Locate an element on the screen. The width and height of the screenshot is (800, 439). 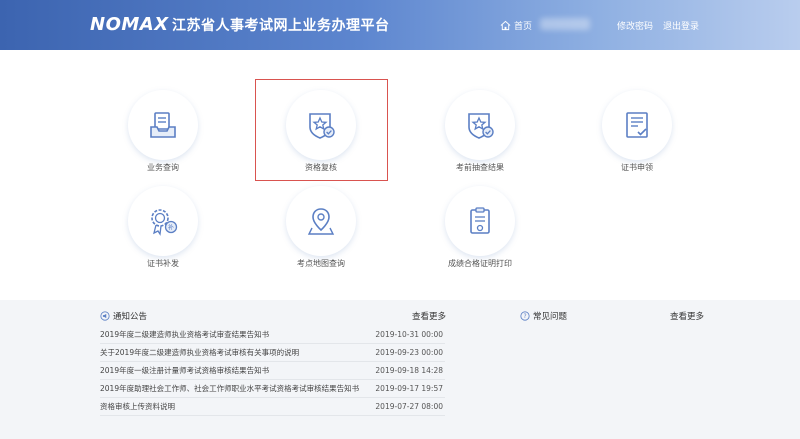
tile-icon-circle: 补 is located at coordinates (163, 221).